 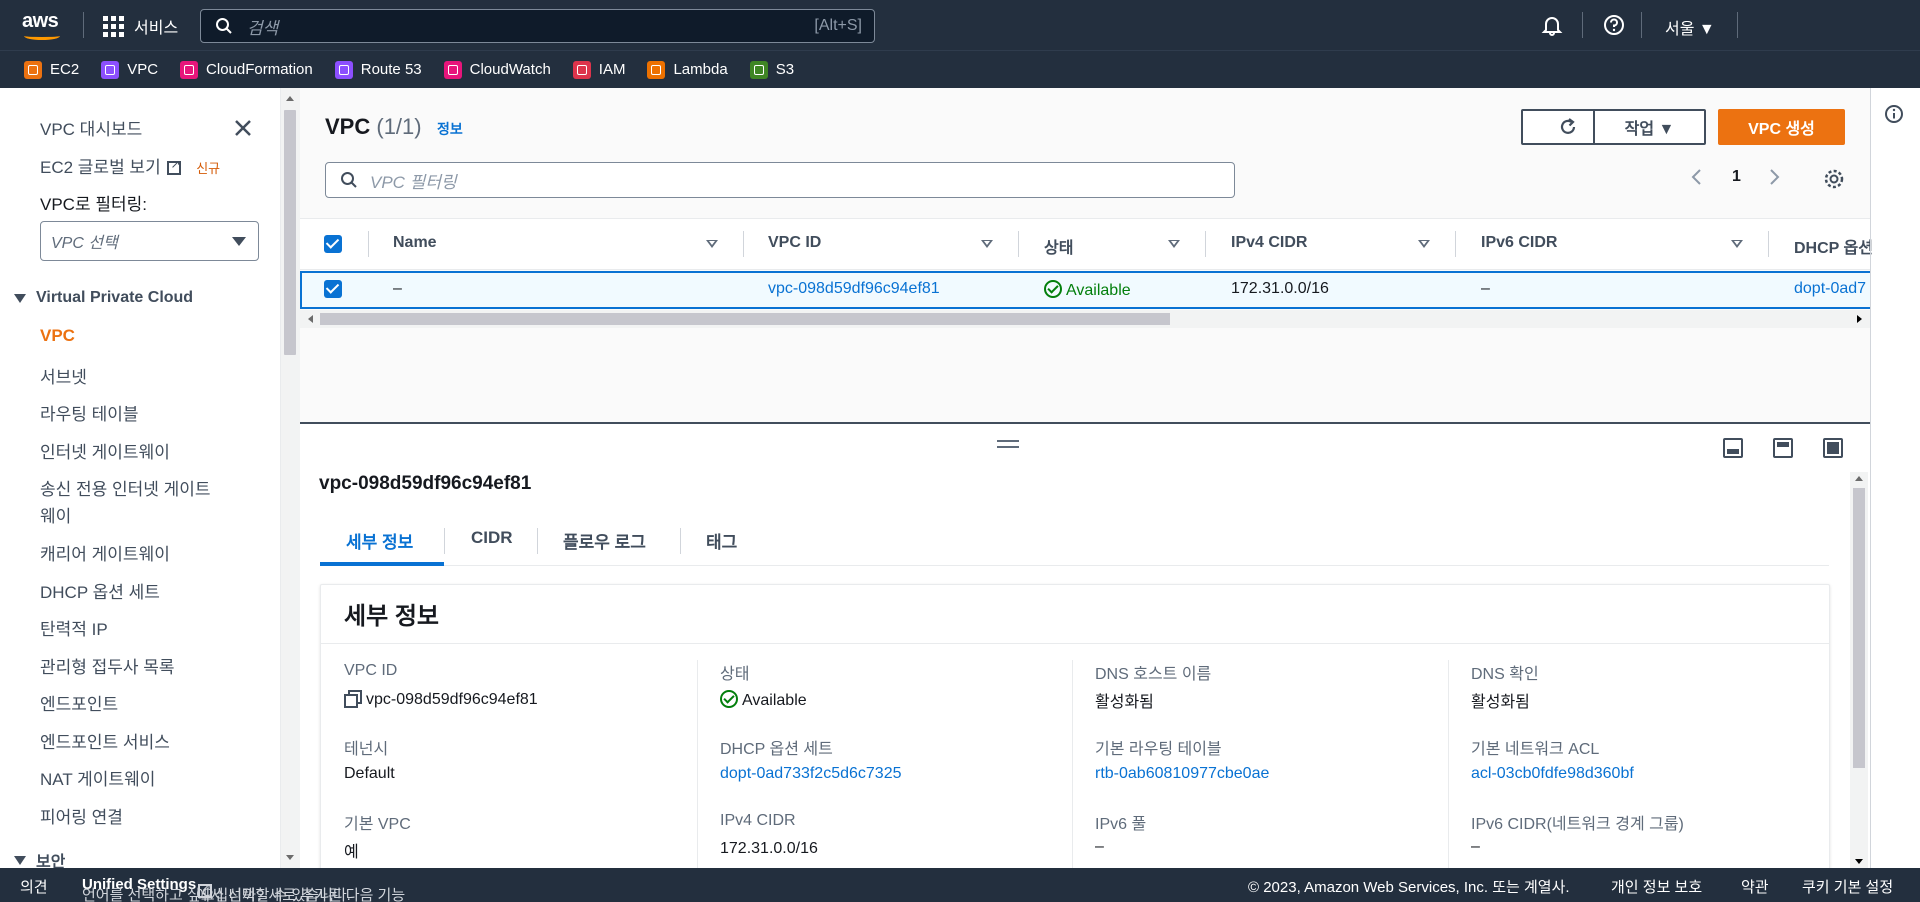 I want to click on bell-icon, so click(x=1552, y=25).